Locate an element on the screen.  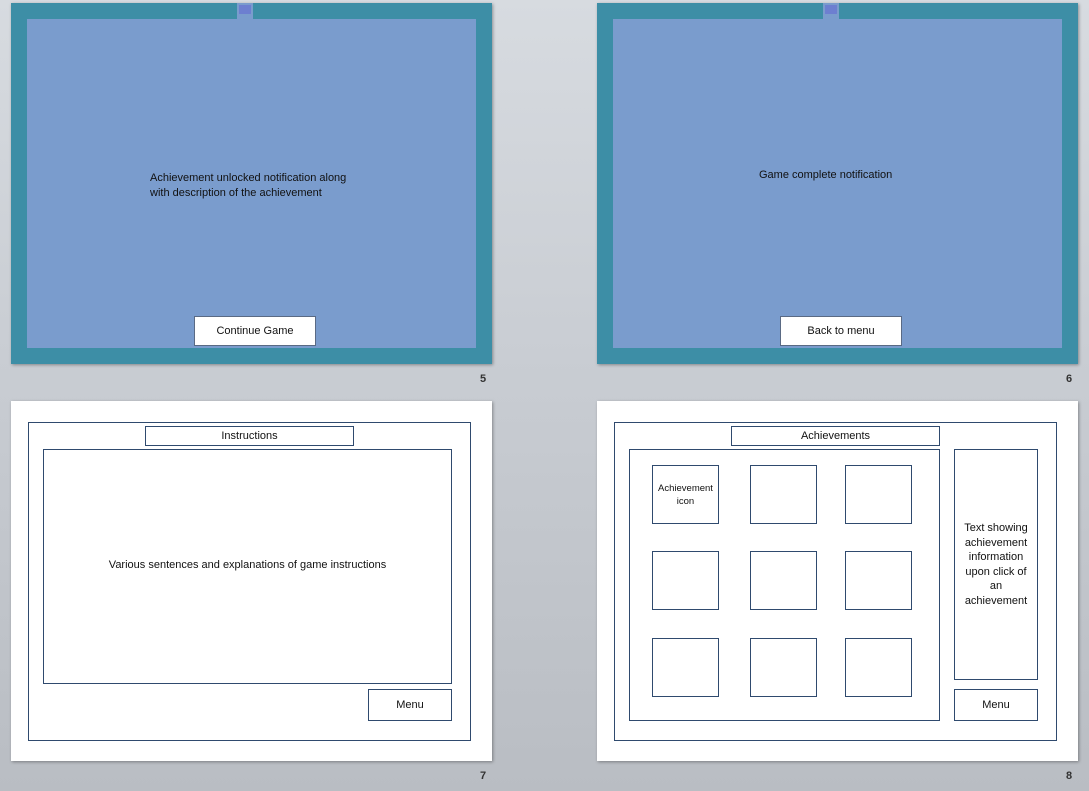
game-complete-notification: Game complete notification is located at coordinates (826, 175).